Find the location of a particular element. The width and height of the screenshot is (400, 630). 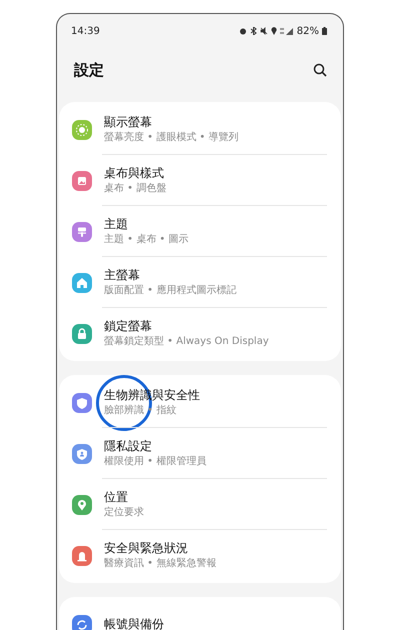

location-icon is located at coordinates (273, 31).